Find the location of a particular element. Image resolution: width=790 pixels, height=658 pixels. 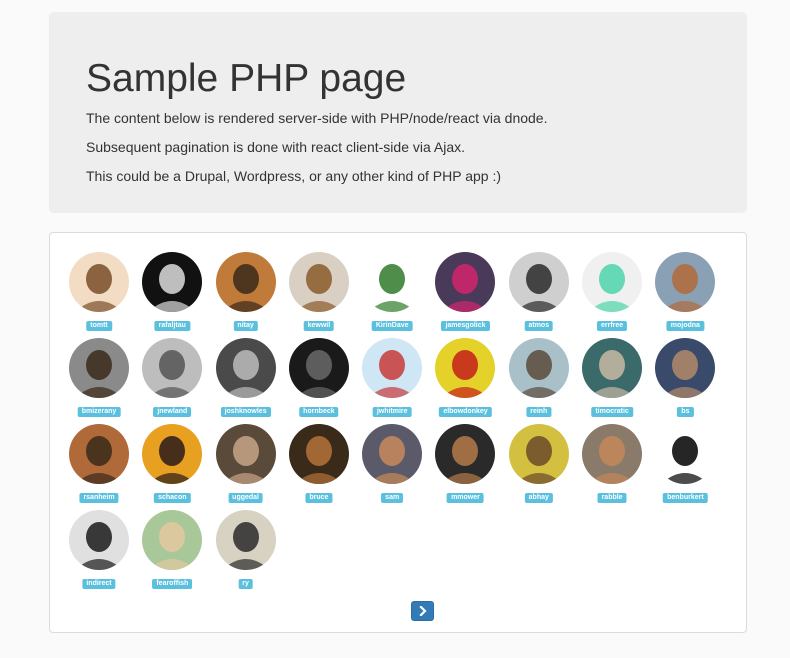

user-card: rabble is located at coordinates (618, 467).